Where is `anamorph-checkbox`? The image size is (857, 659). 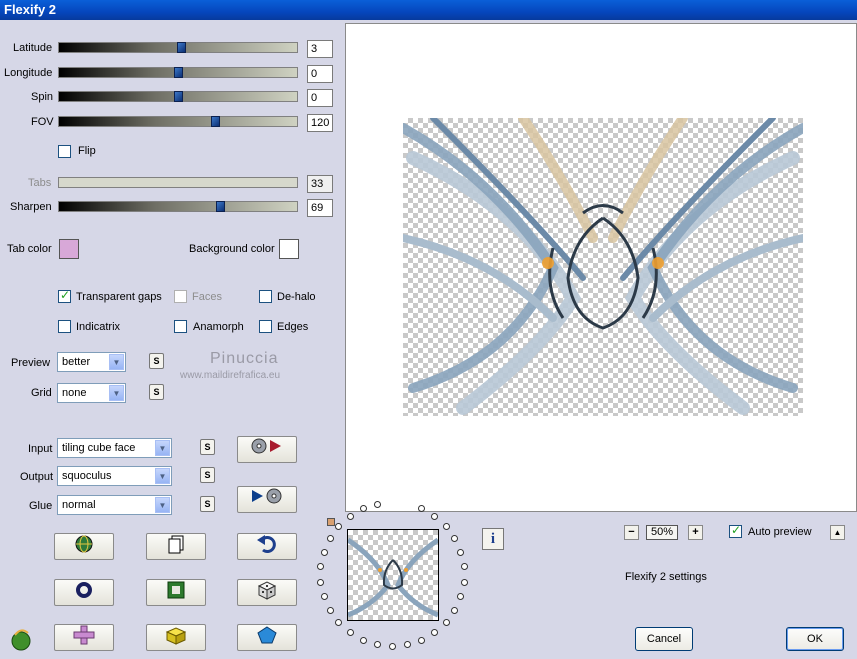
anamorph-checkbox is located at coordinates (180, 326).